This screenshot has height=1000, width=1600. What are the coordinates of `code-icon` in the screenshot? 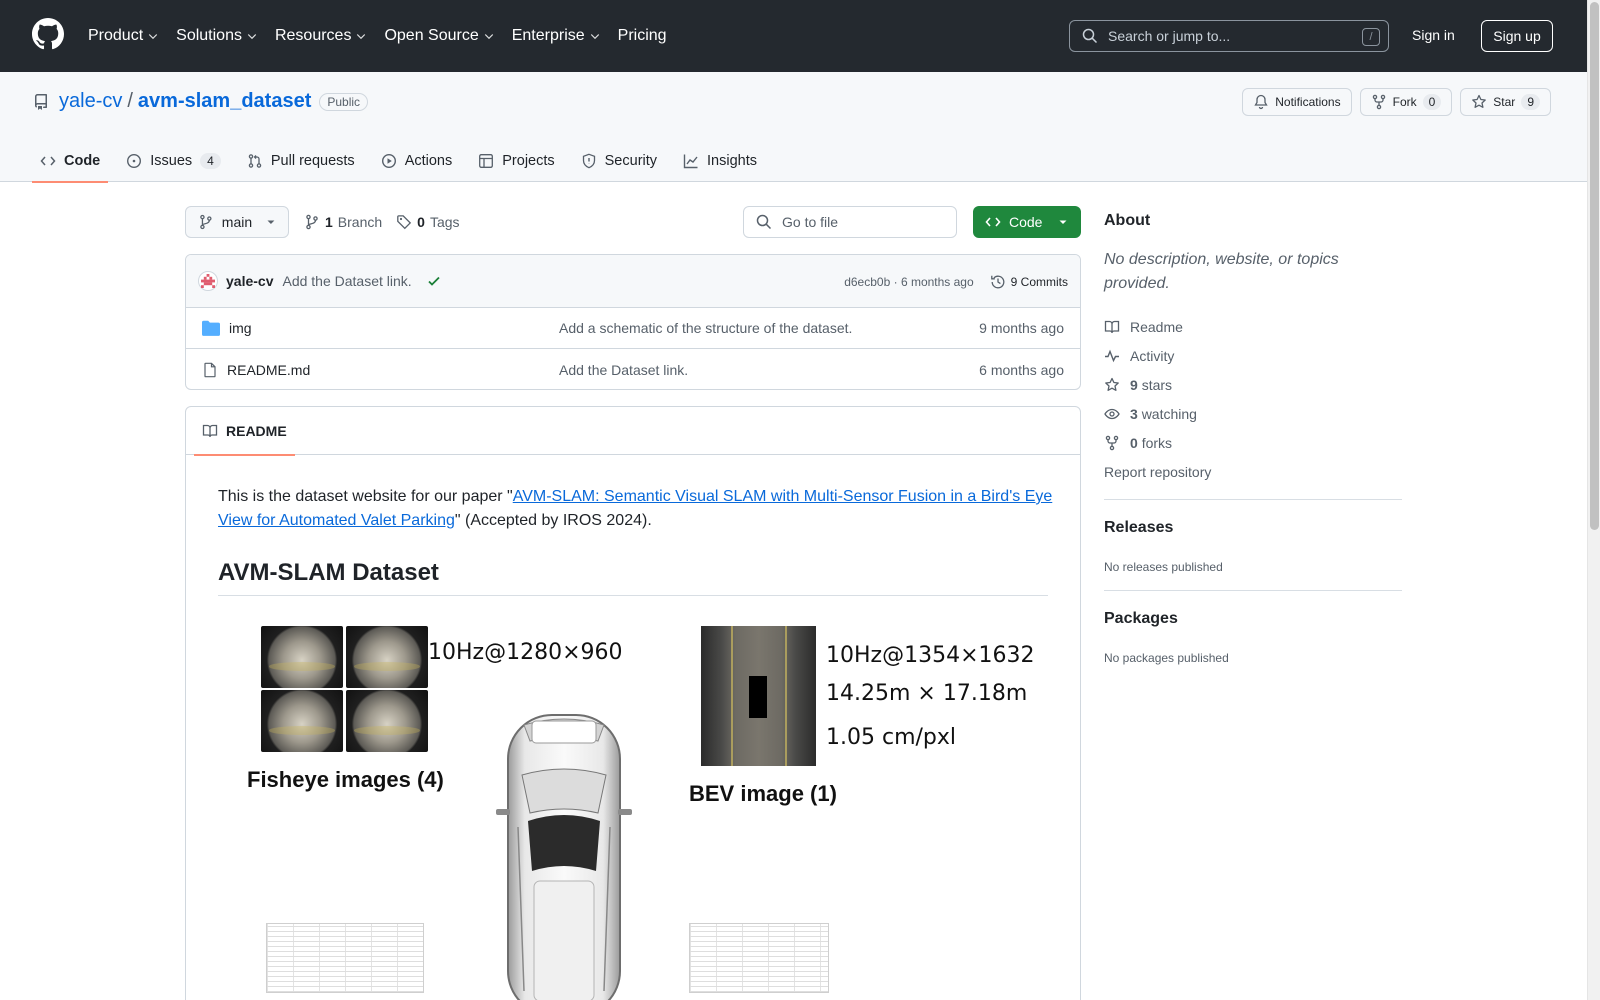 It's located at (48, 161).